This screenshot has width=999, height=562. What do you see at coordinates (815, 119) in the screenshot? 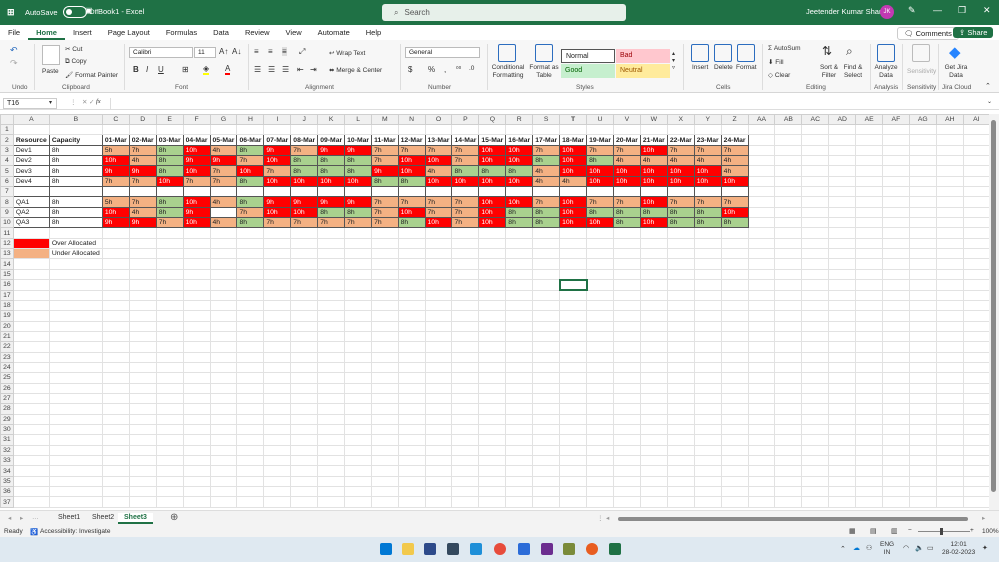
I see `column-header: AC` at bounding box center [815, 119].